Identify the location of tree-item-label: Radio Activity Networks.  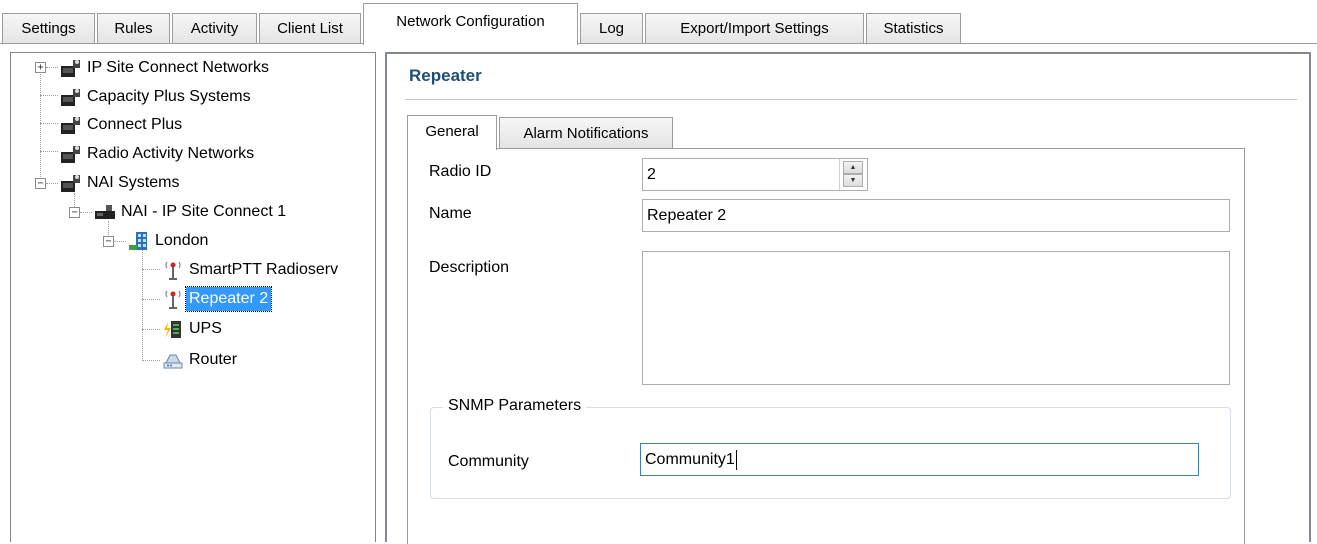
(171, 153).